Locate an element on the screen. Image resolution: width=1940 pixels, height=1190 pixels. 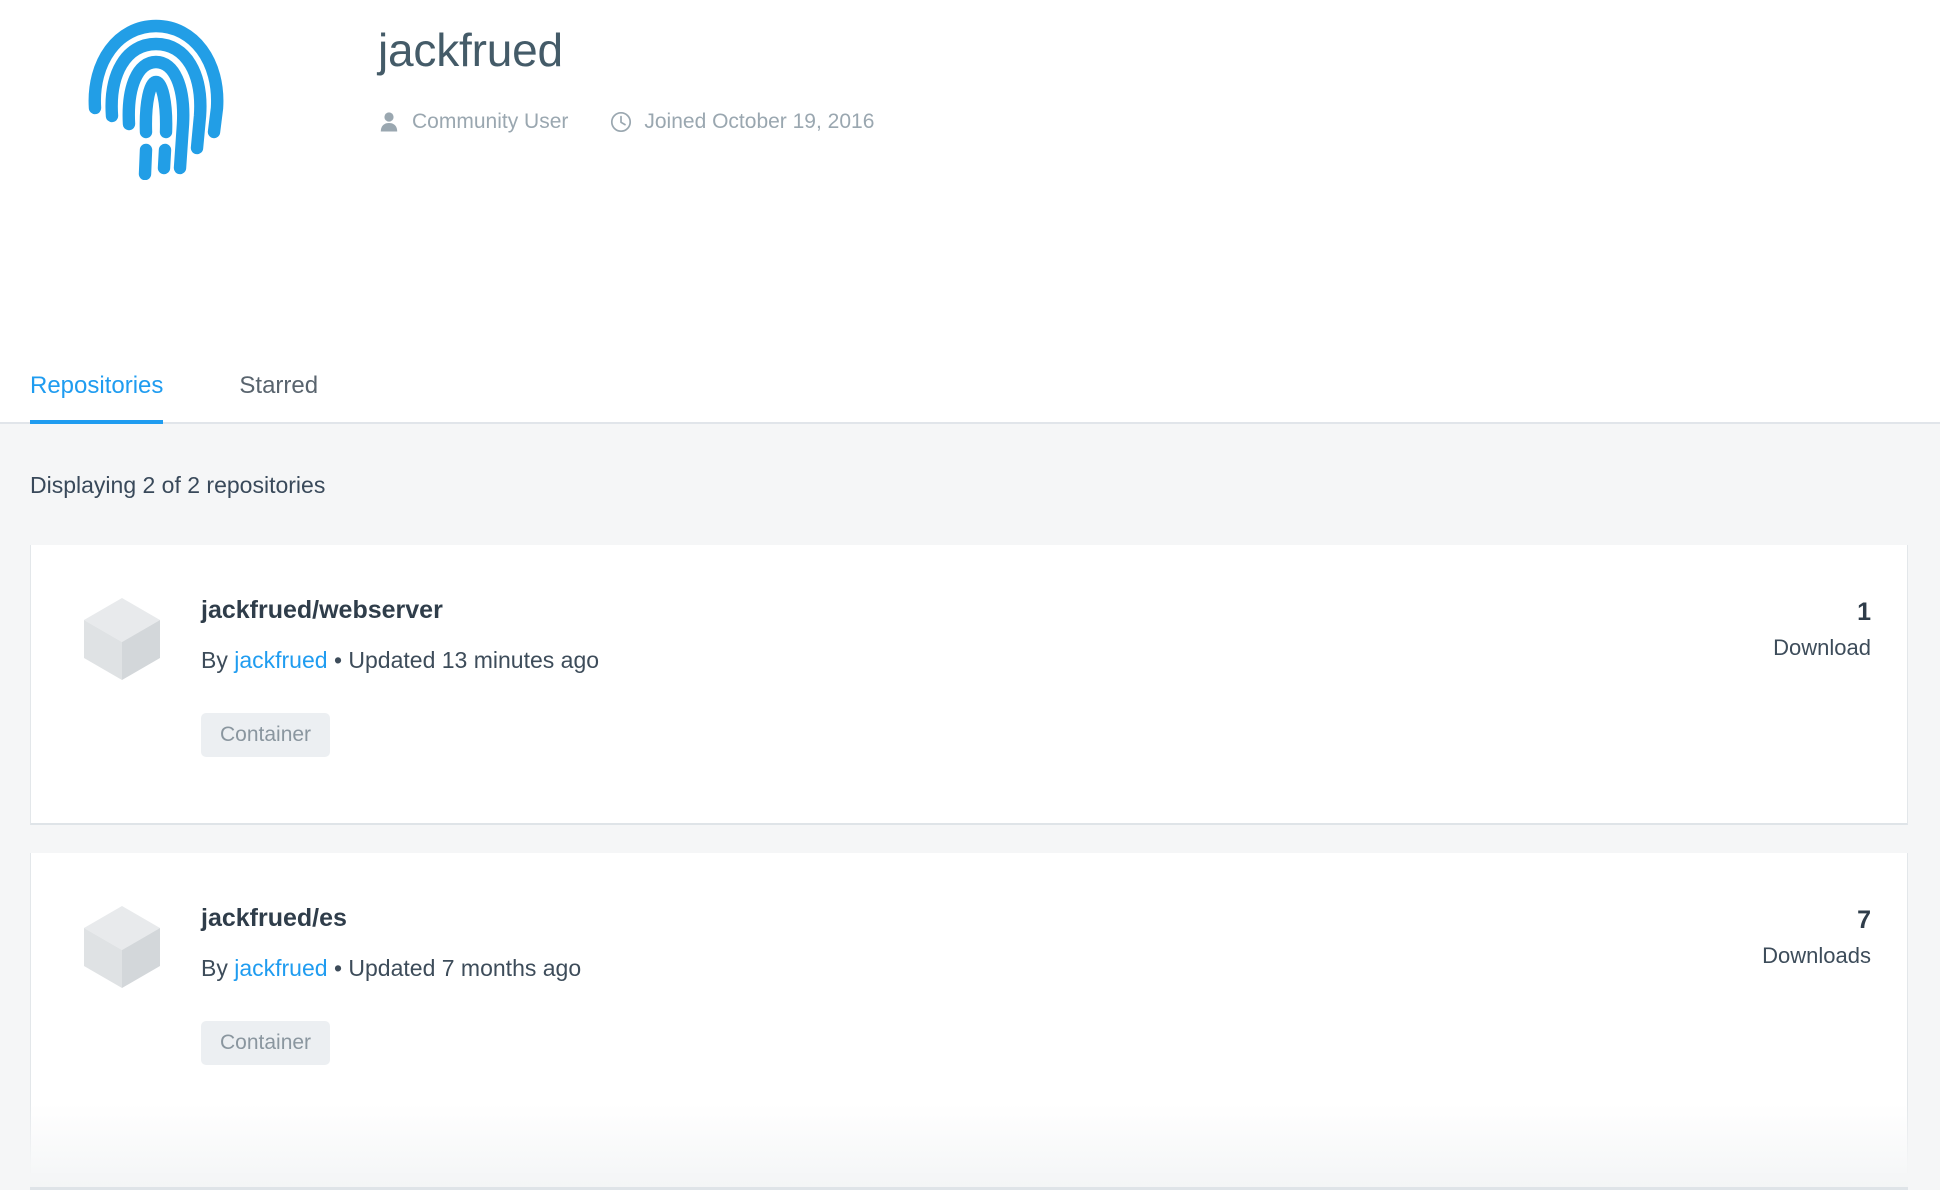
clock-icon is located at coordinates (621, 122).